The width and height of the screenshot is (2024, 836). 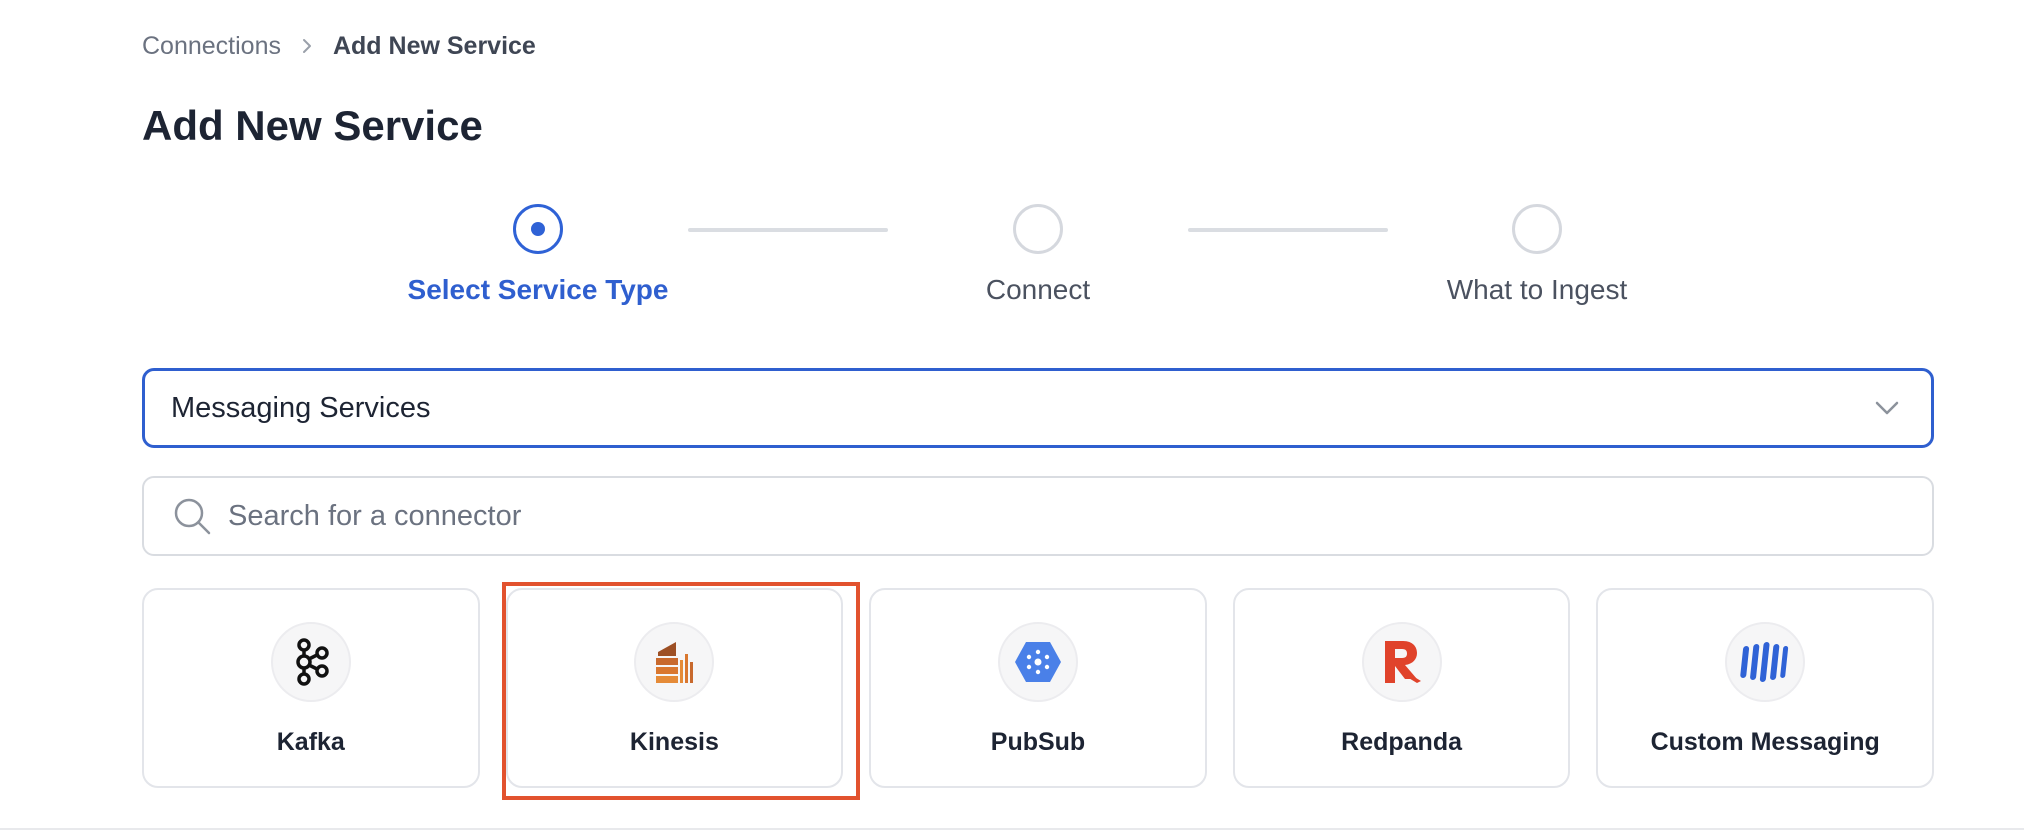 I want to click on breadcrumb-connections-link: Connections, so click(x=211, y=46).